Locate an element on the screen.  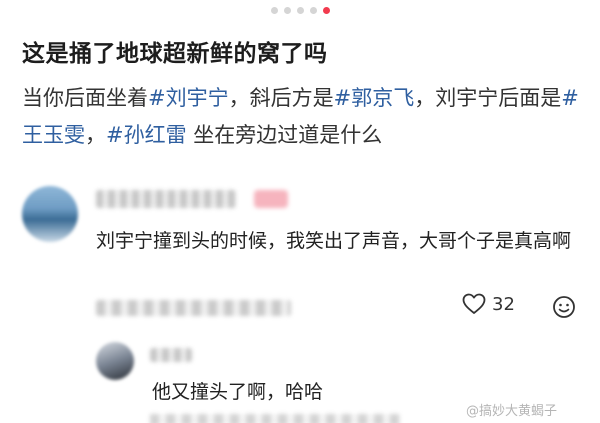
body-text-segment: 坐在旁边过道是什么 is located at coordinates (284, 135).